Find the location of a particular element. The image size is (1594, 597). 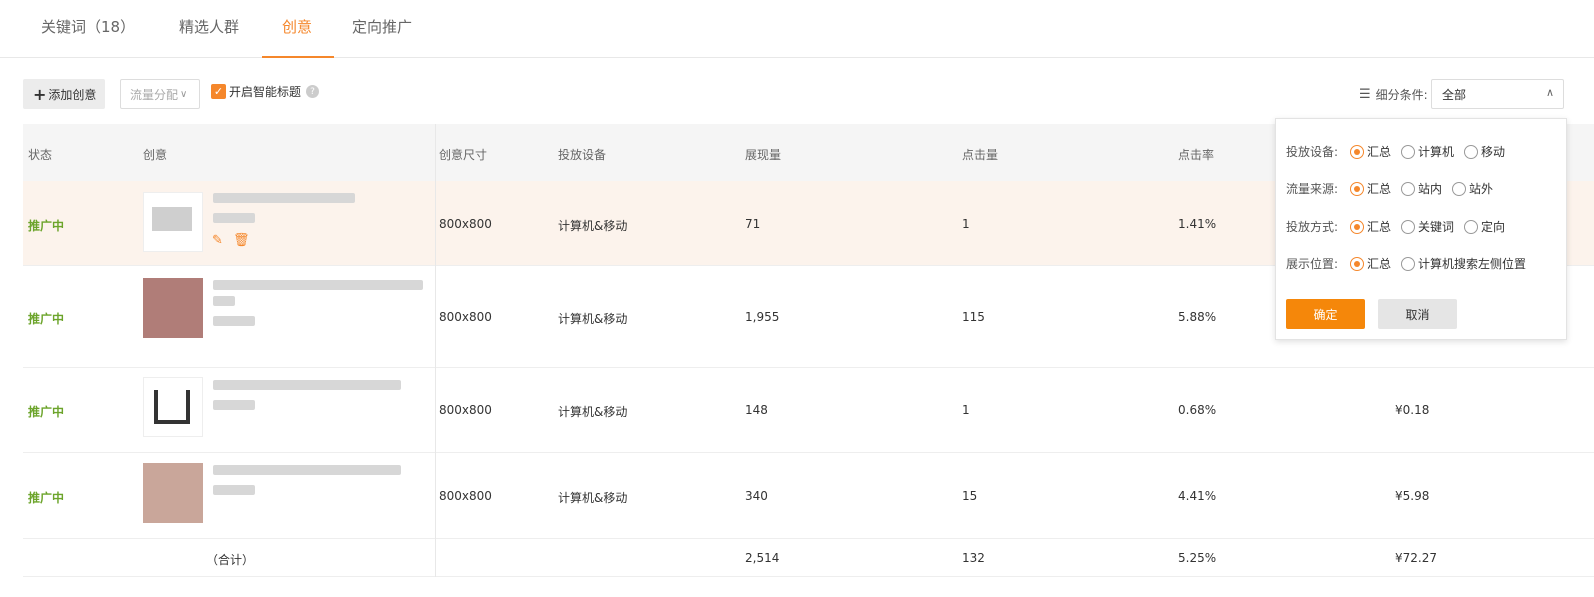

filter-row-label: 展示位置: is located at coordinates (1312, 264).